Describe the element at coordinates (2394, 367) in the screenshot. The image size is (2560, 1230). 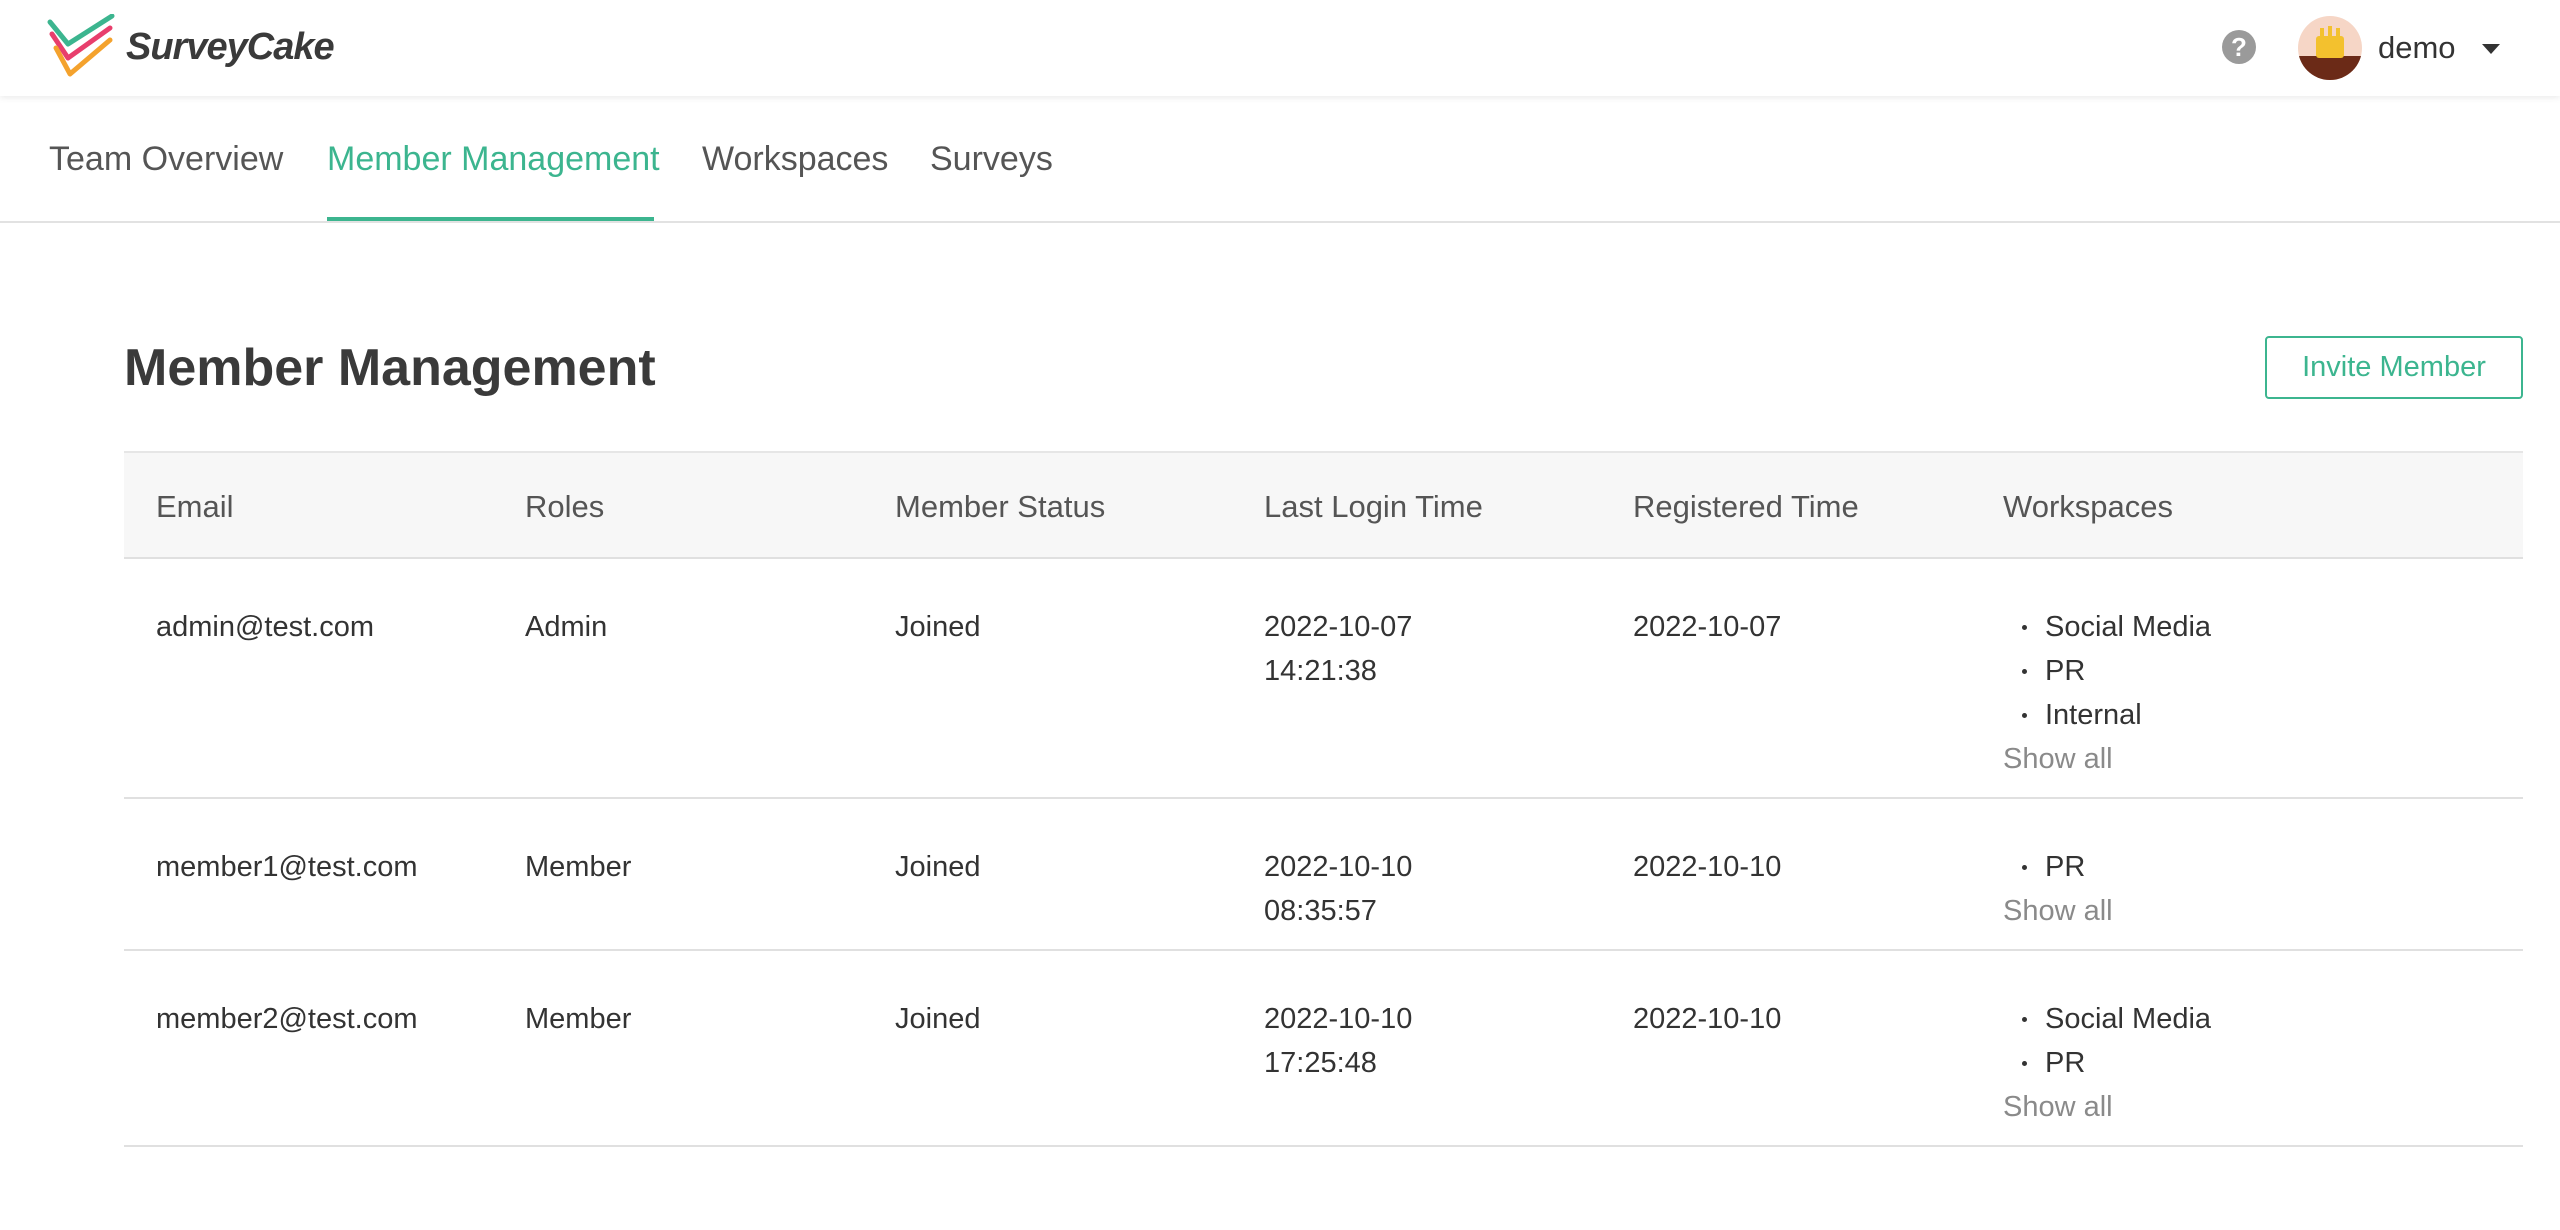
I see `invite-member-button: Invite Member` at that location.